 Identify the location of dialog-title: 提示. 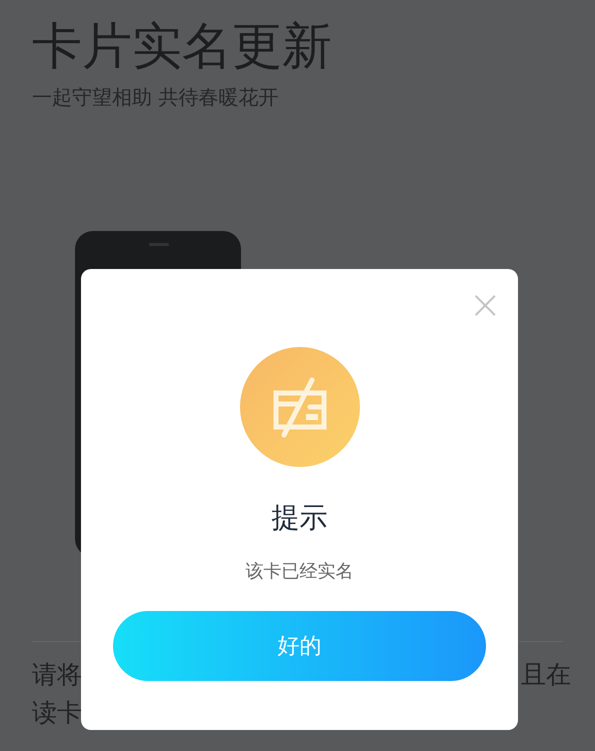
(300, 518).